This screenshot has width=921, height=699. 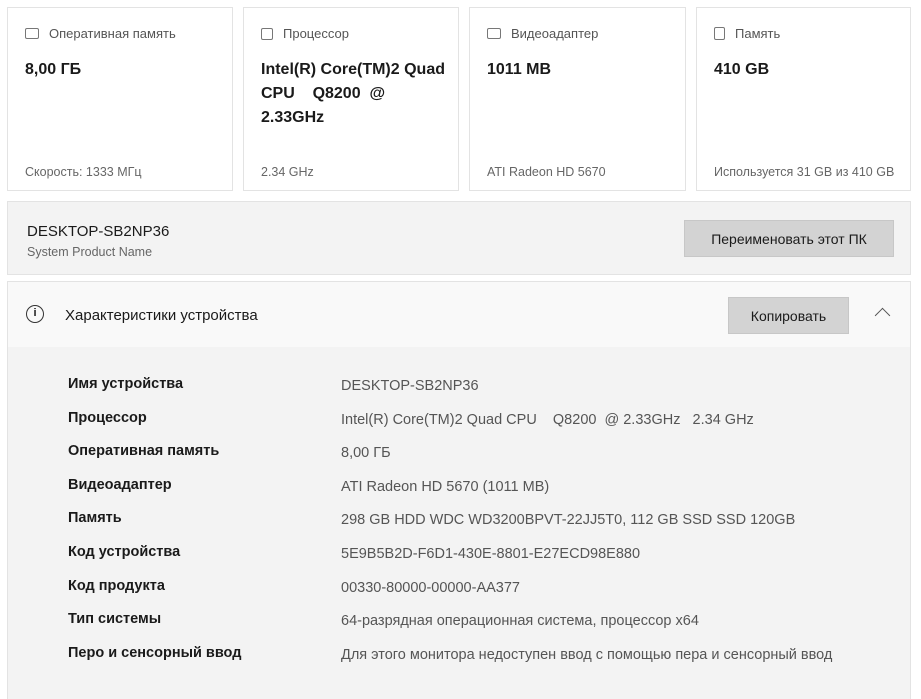 I want to click on spec-label: Процессор, so click(x=107, y=418).